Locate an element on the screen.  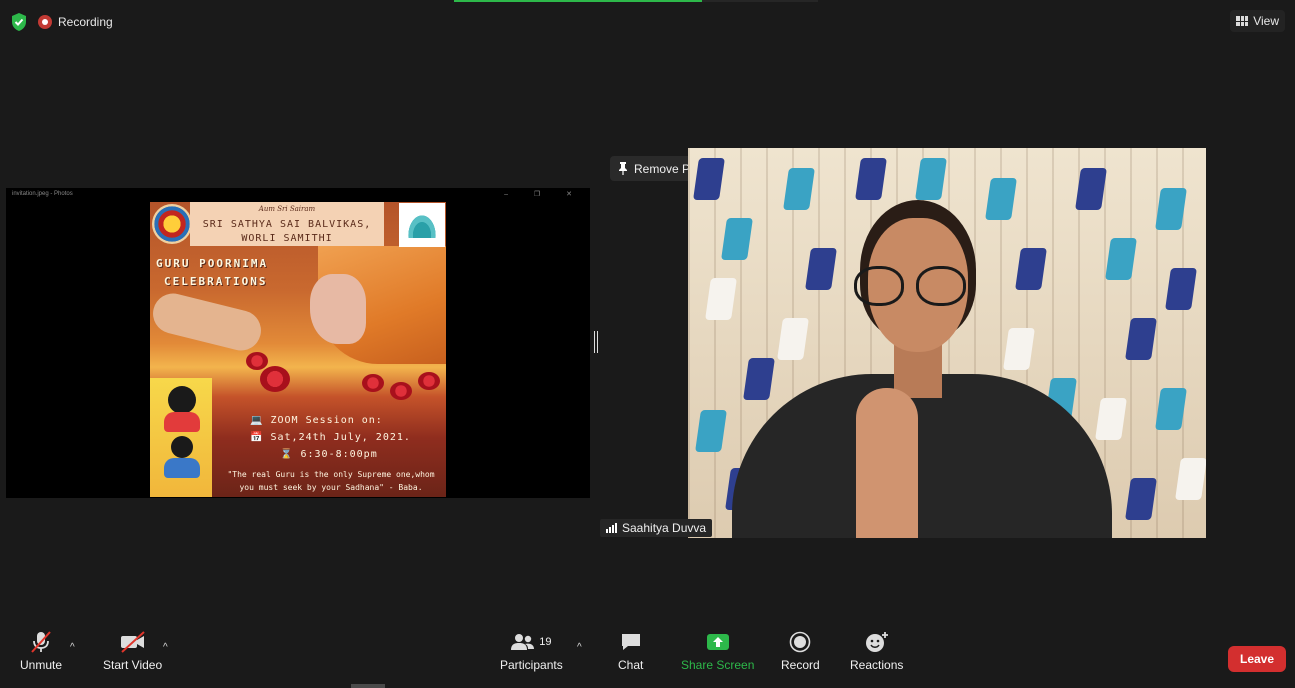
unmute-label: Unmute is located at coordinates (41, 665).